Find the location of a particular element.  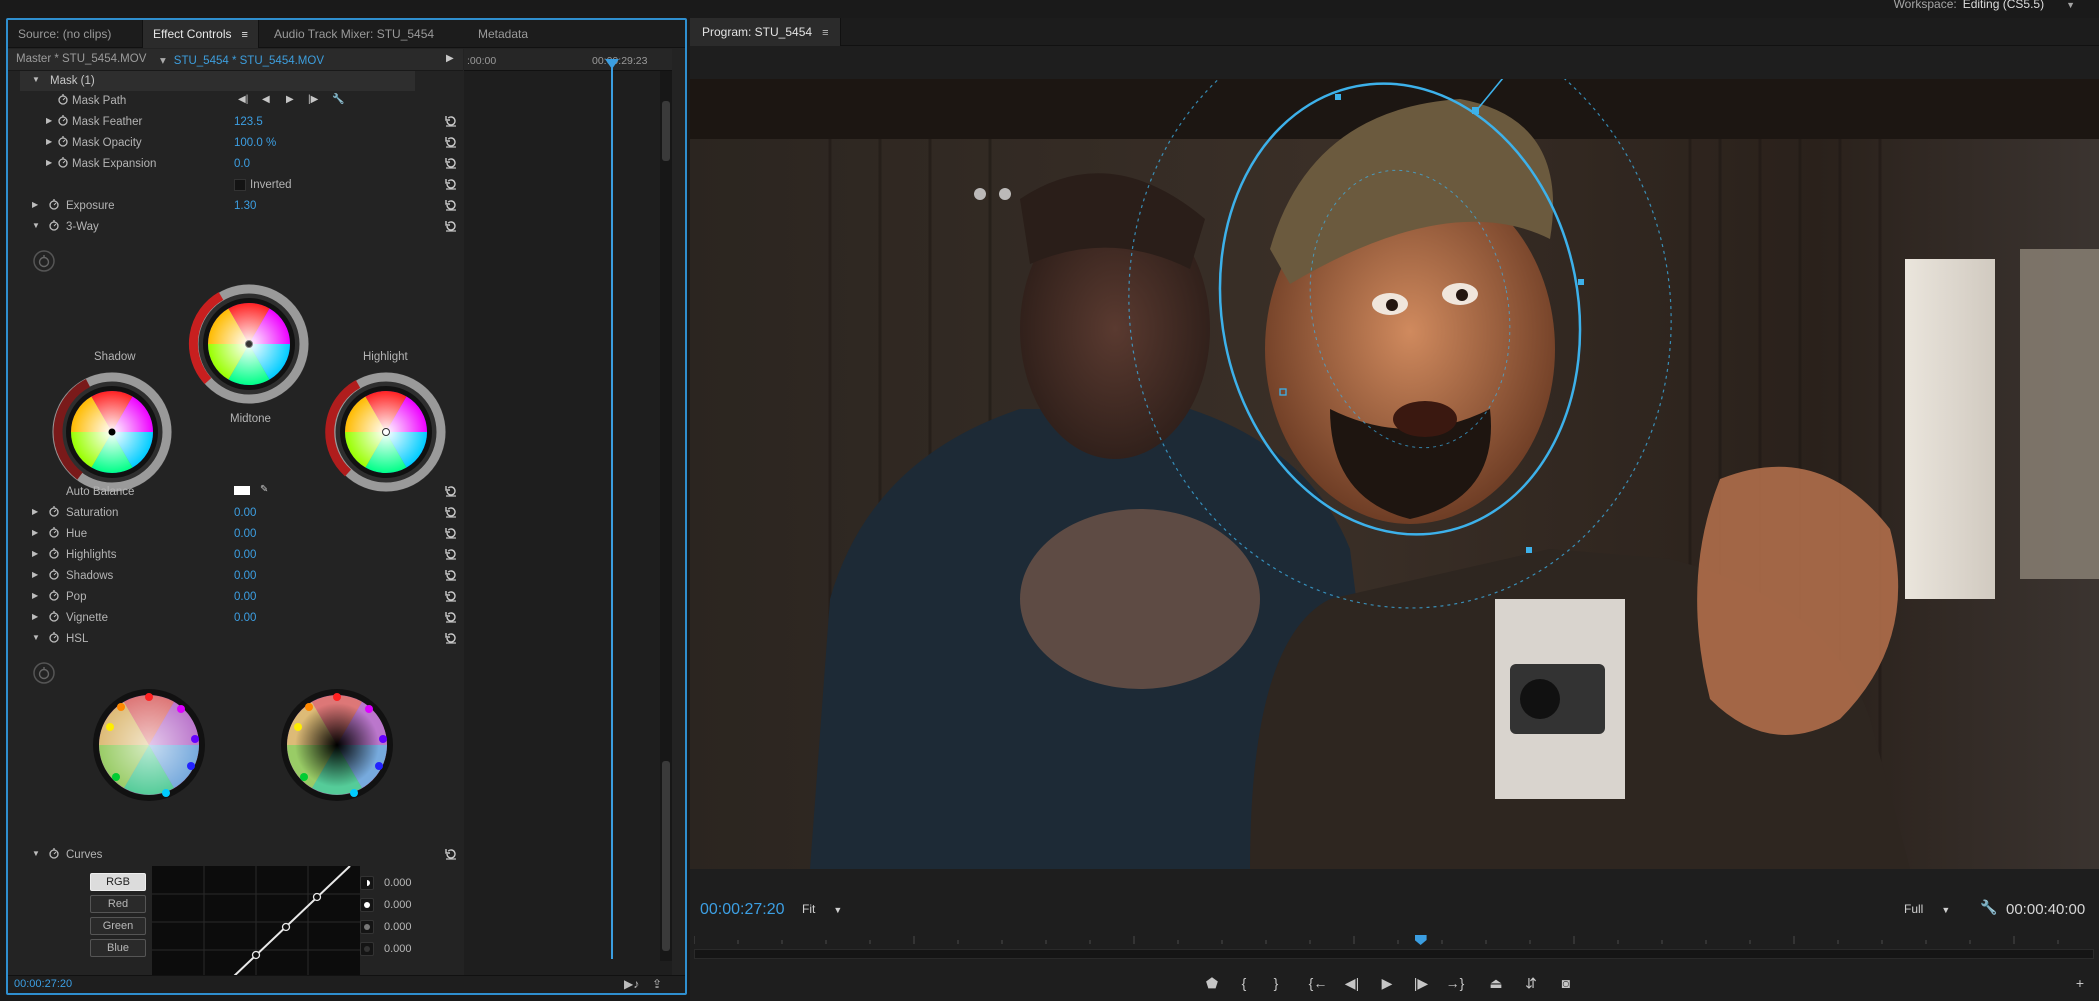

timeline-ruler: :00:00 00:00:29:23 is located at coordinates (568, 60).